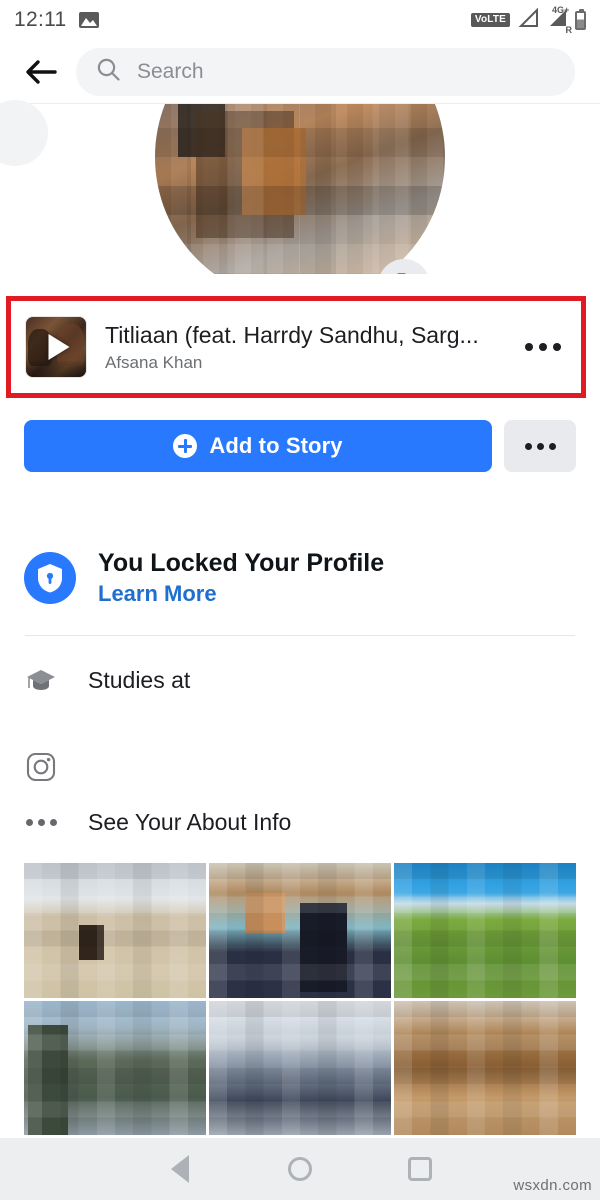 Image resolution: width=600 pixels, height=1200 pixels. I want to click on nav-home-button, so click(300, 1169).